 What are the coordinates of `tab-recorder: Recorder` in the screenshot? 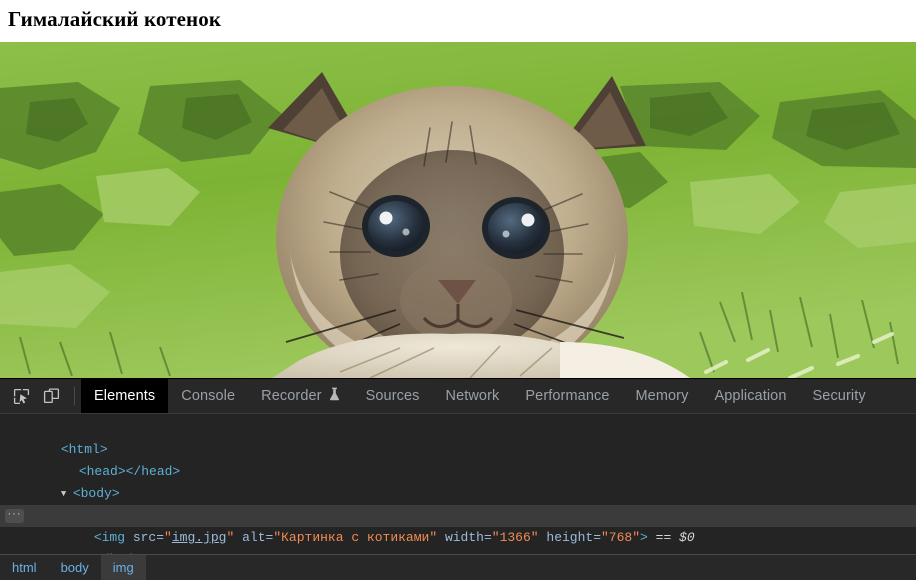 It's located at (300, 396).